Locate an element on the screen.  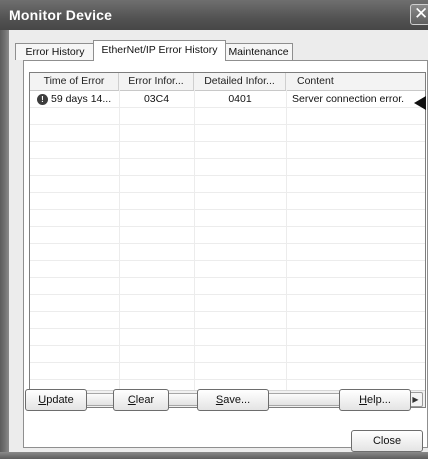
column-header-content: Content is located at coordinates (355, 81).